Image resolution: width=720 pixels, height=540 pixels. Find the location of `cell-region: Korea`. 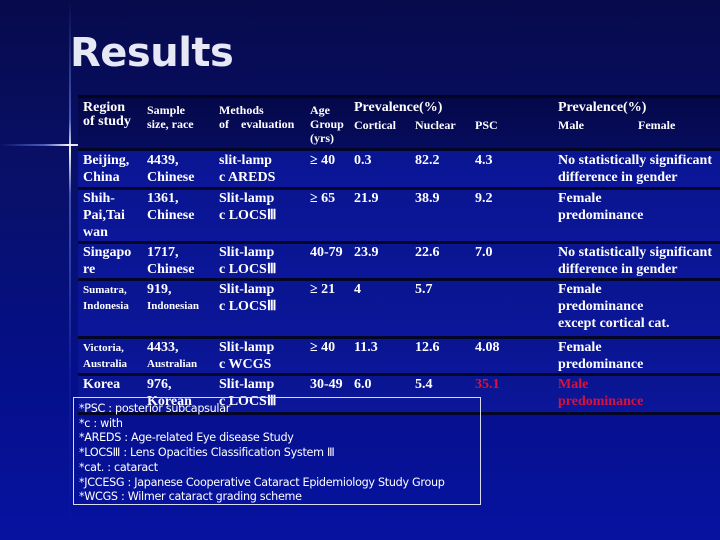

cell-region: Korea is located at coordinates (101, 384).